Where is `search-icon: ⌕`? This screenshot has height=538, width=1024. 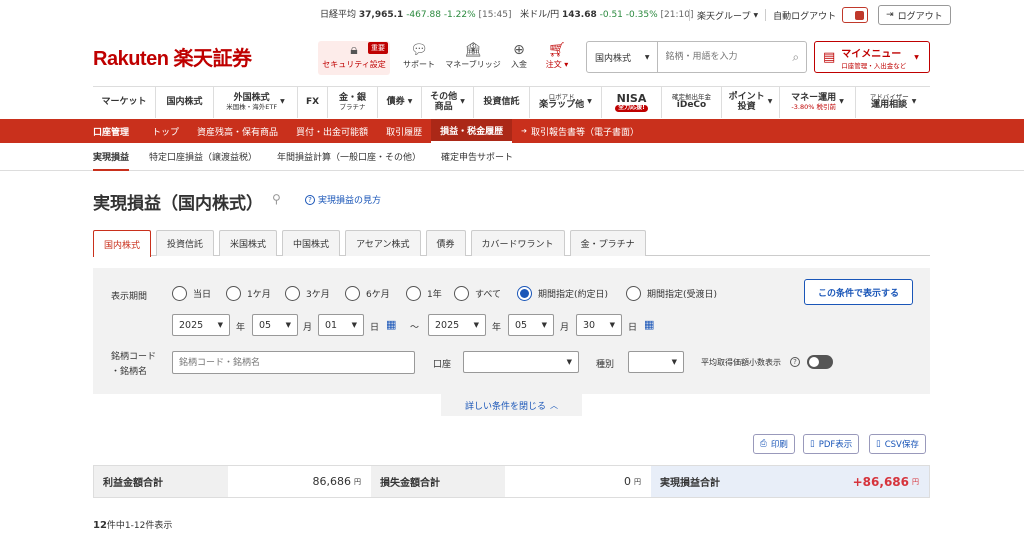 search-icon: ⌕ is located at coordinates (796, 57).